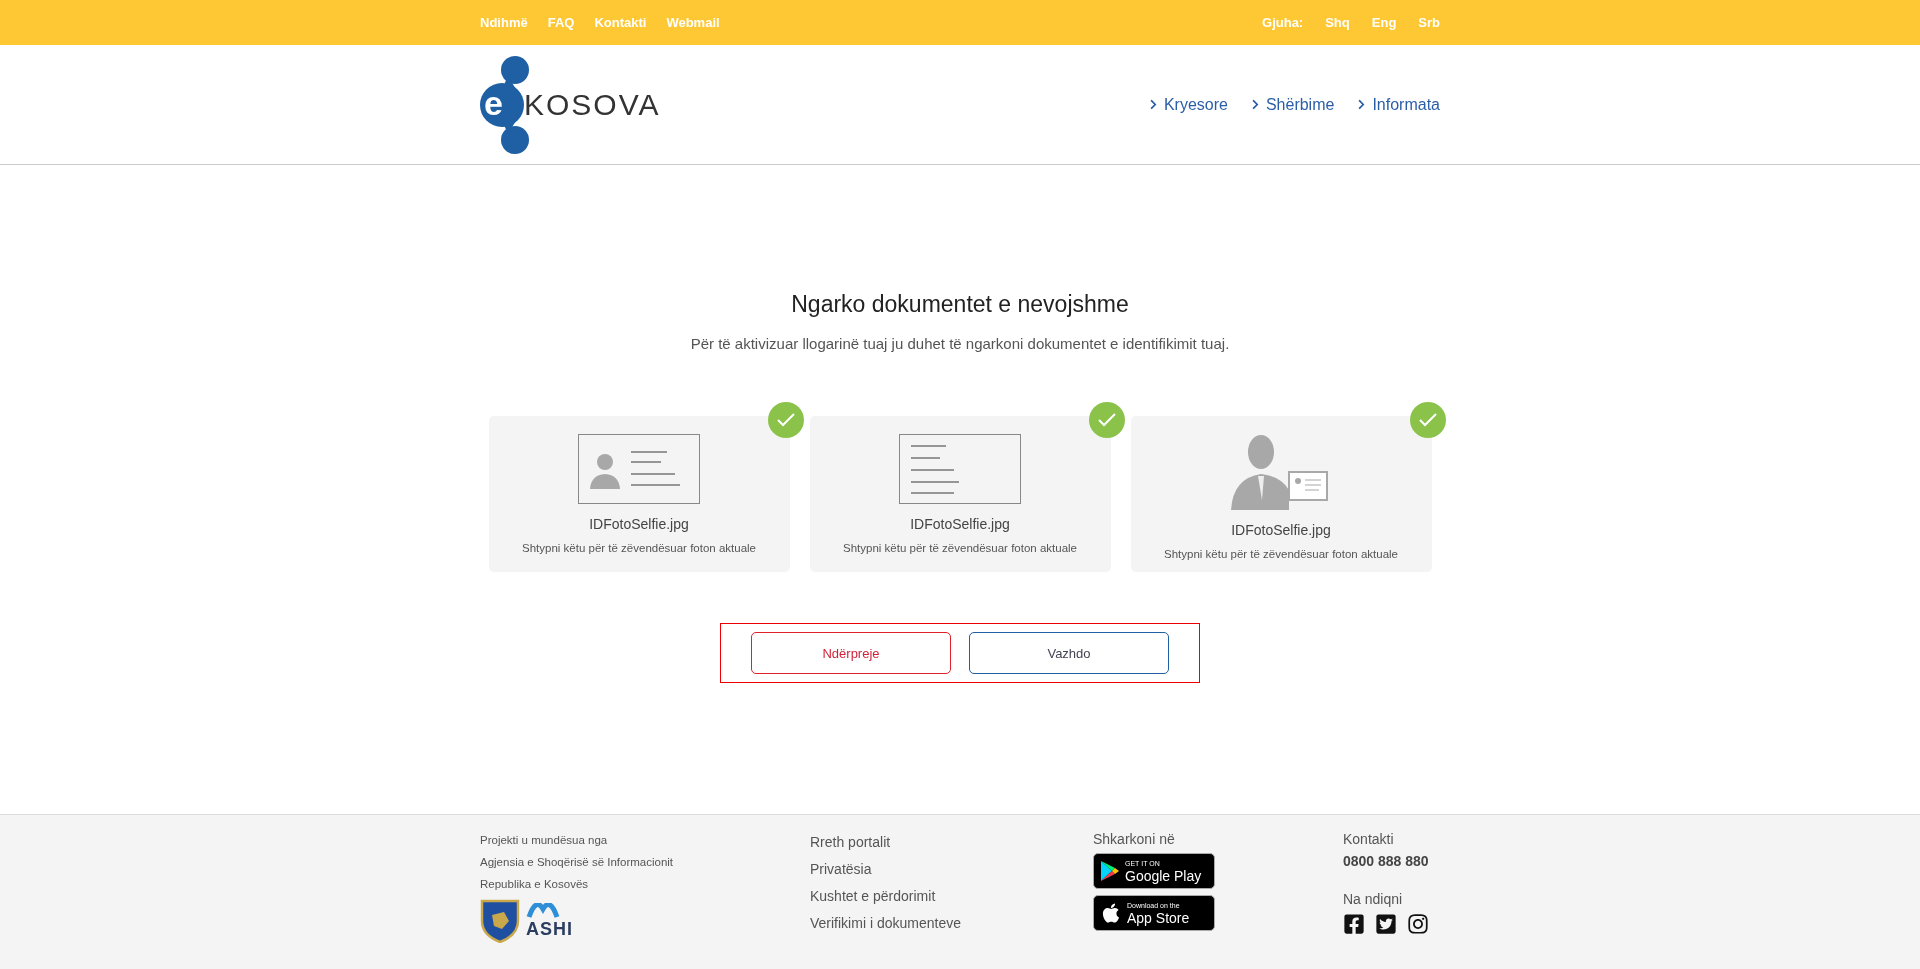 This screenshot has width=1920, height=969. I want to click on credit-text: Projekti u mundësua nga, so click(544, 840).